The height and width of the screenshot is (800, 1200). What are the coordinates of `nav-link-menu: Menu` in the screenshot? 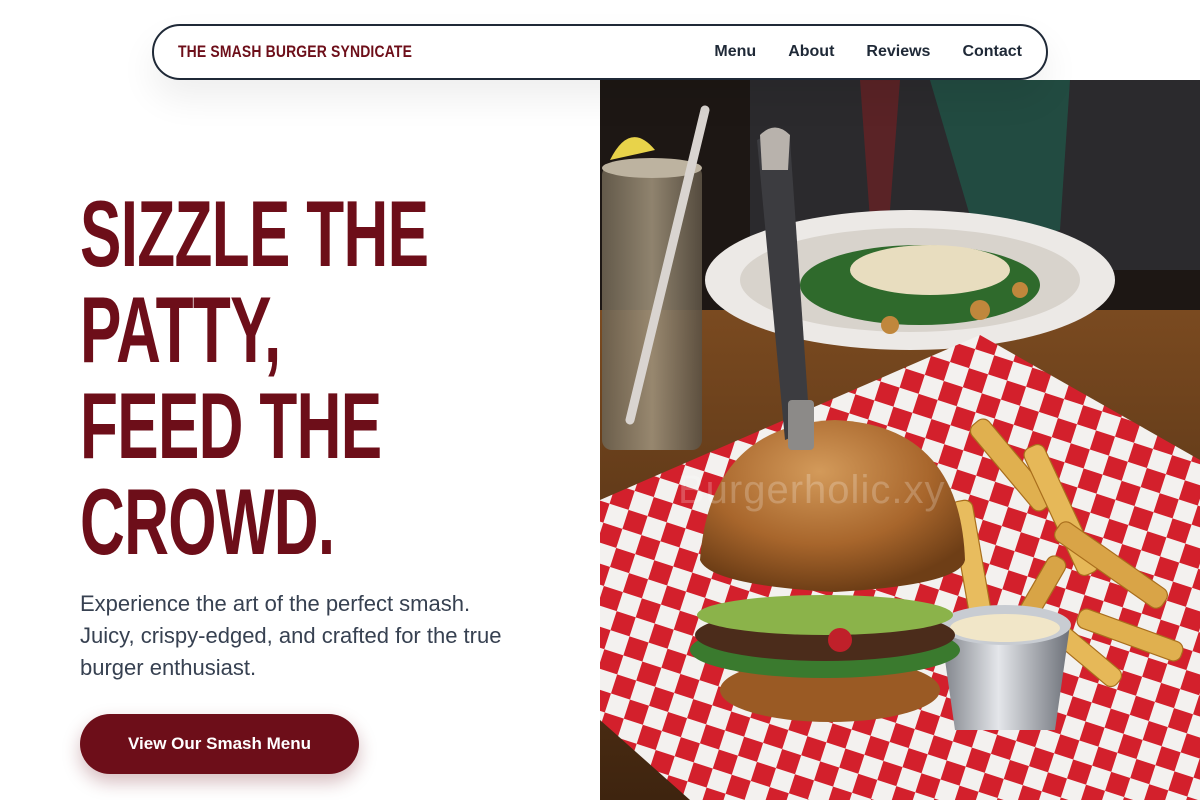 It's located at (735, 52).